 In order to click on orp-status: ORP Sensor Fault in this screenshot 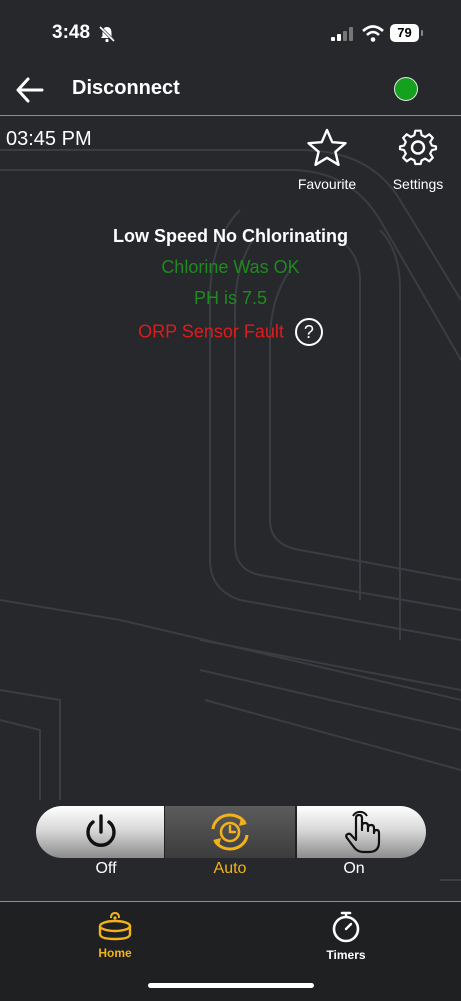, I will do `click(211, 331)`.